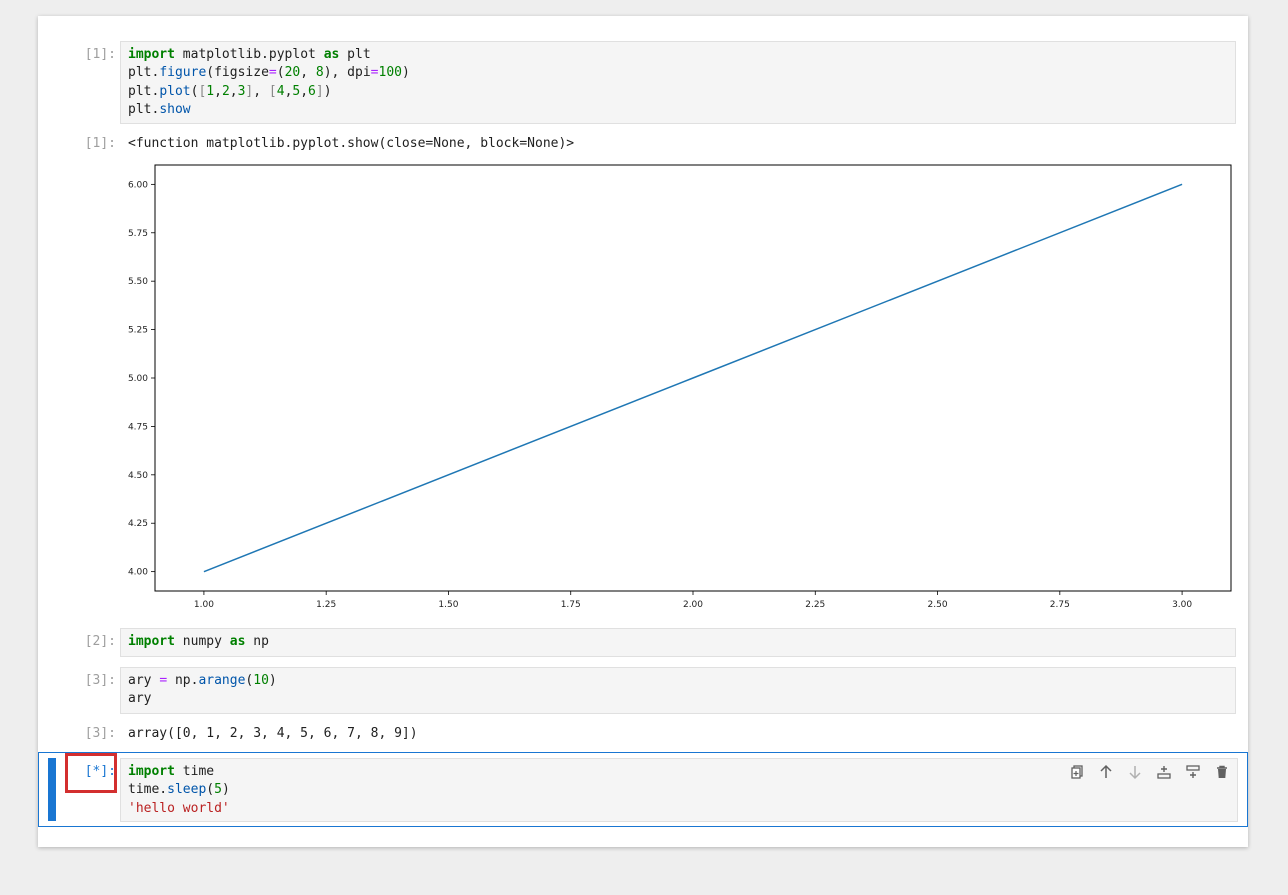  I want to click on insert-above-button, so click(1163, 772).